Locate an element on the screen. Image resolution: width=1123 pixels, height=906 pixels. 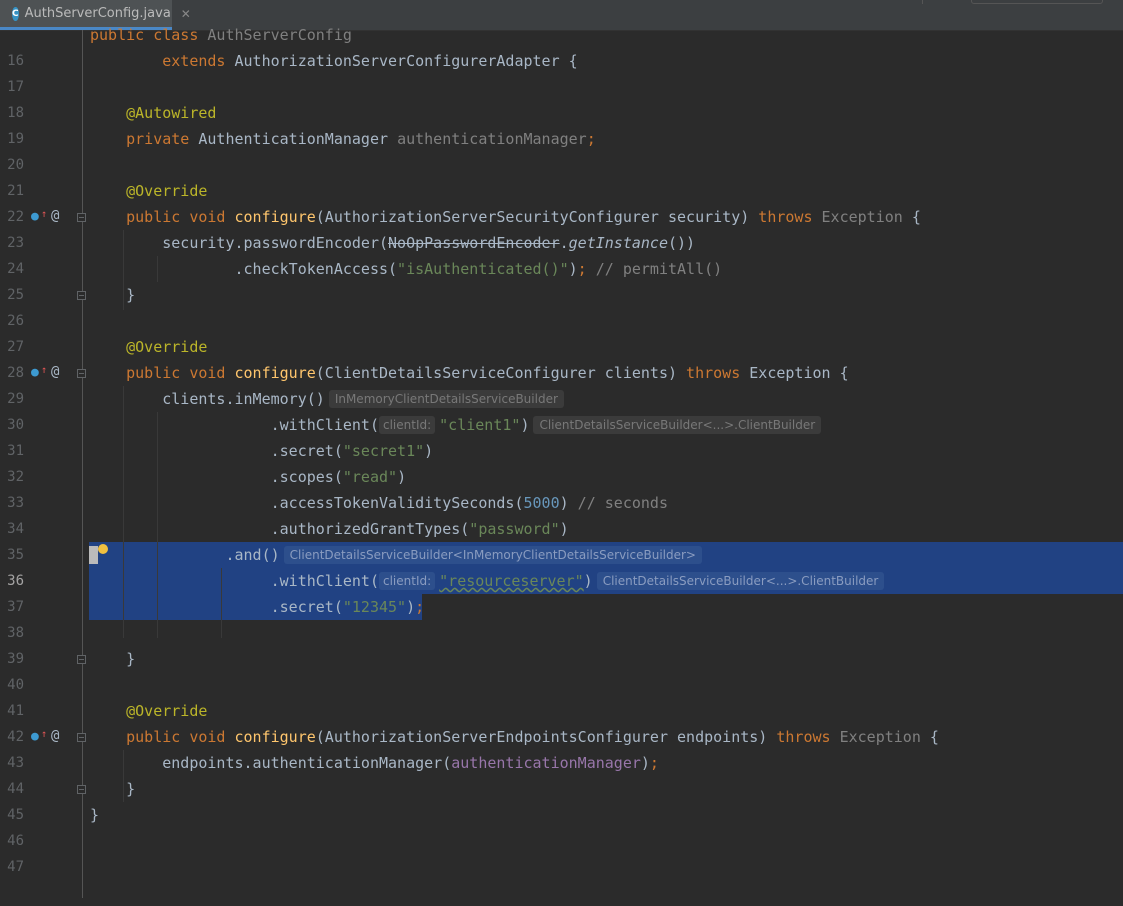
code-line: 38 .secret("12345"); is located at coordinates (561, 617).